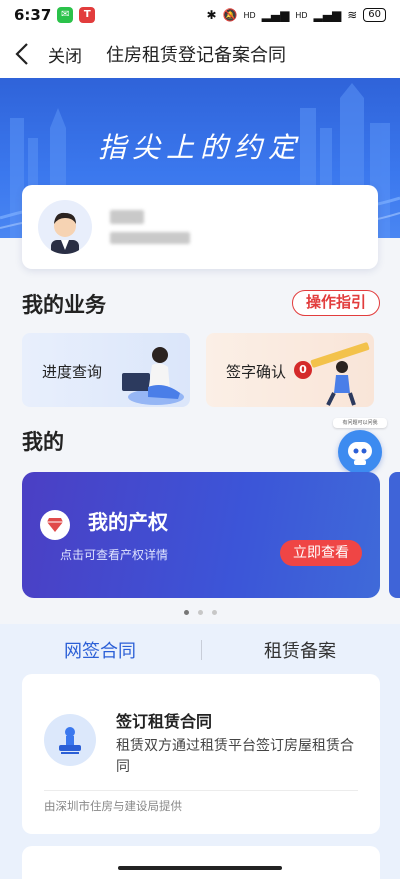  I want to click on view-now-button: 立即查看, so click(321, 553).